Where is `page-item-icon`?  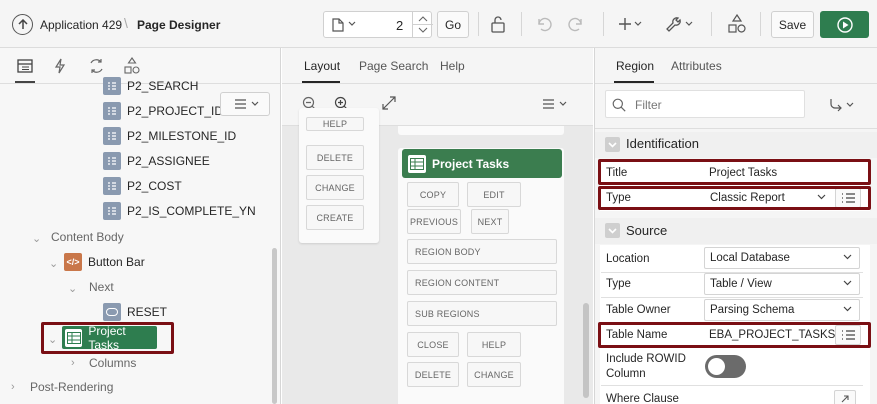
page-item-icon is located at coordinates (112, 161).